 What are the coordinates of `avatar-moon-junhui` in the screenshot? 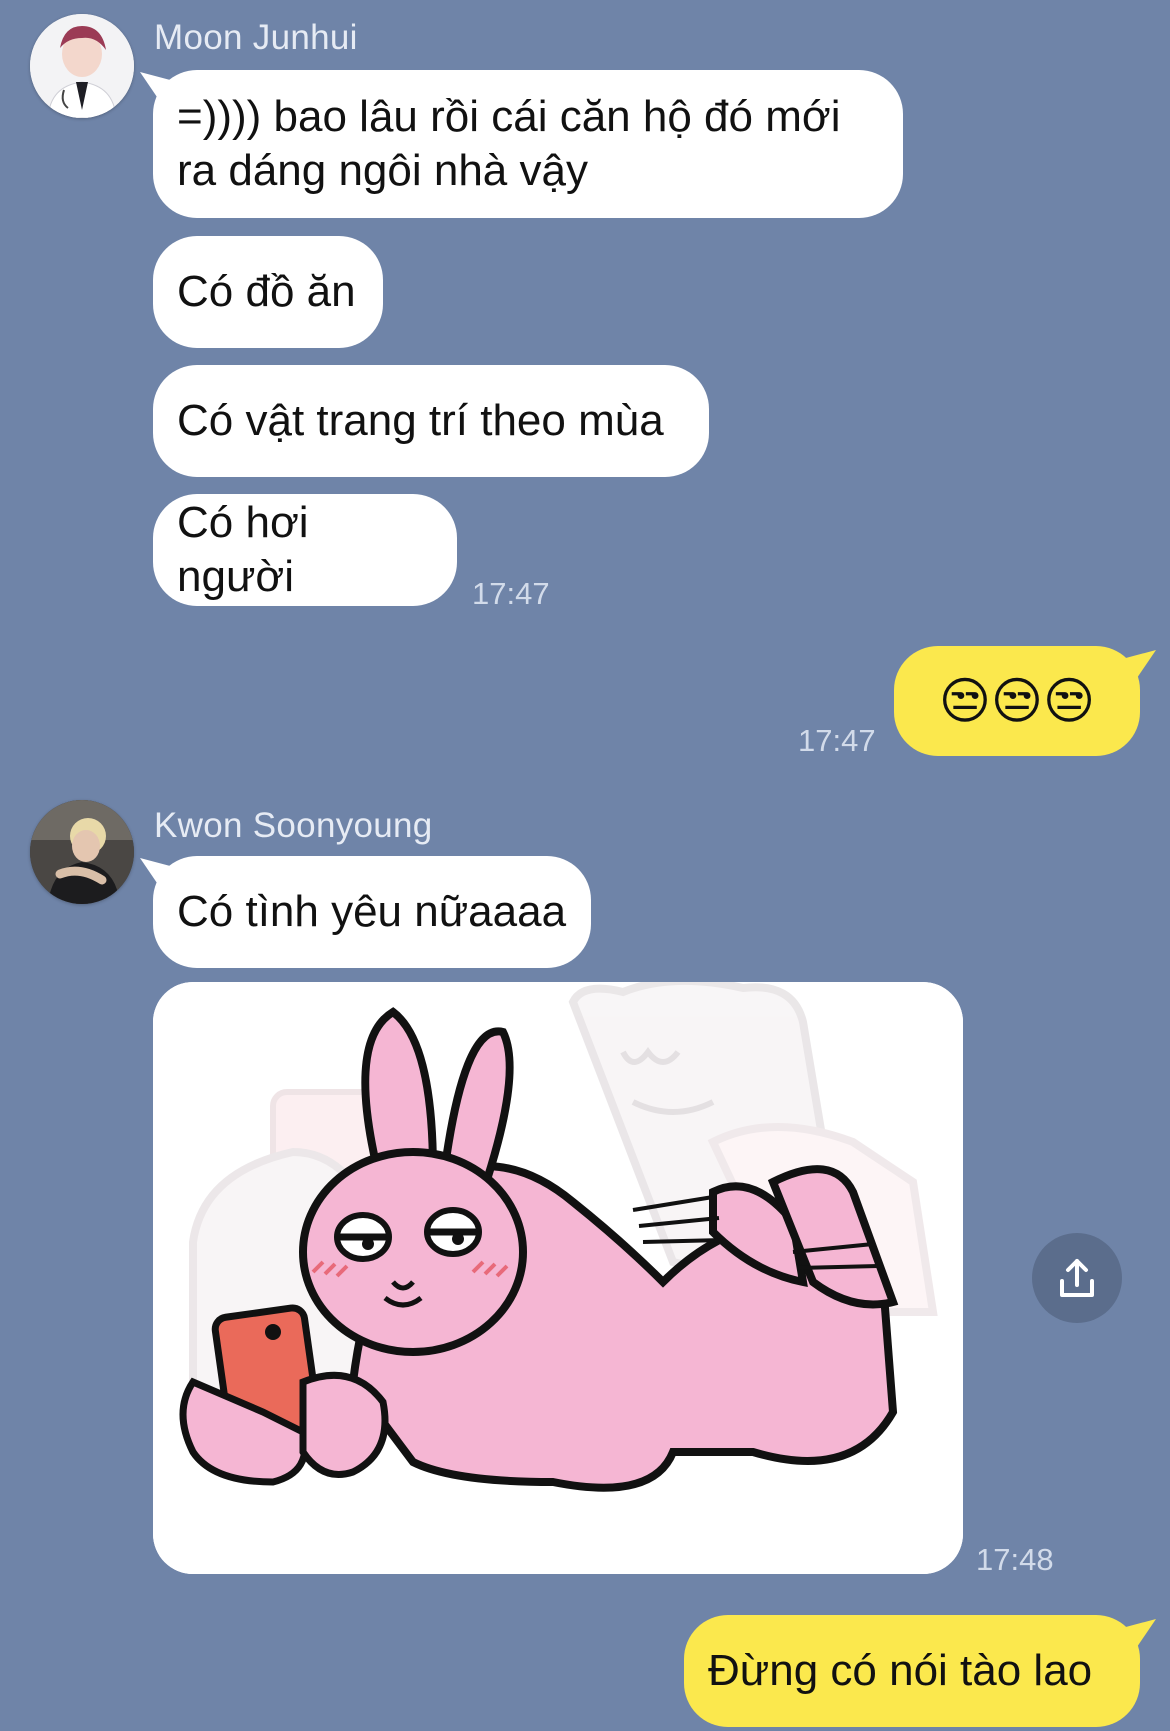 It's located at (82, 66).